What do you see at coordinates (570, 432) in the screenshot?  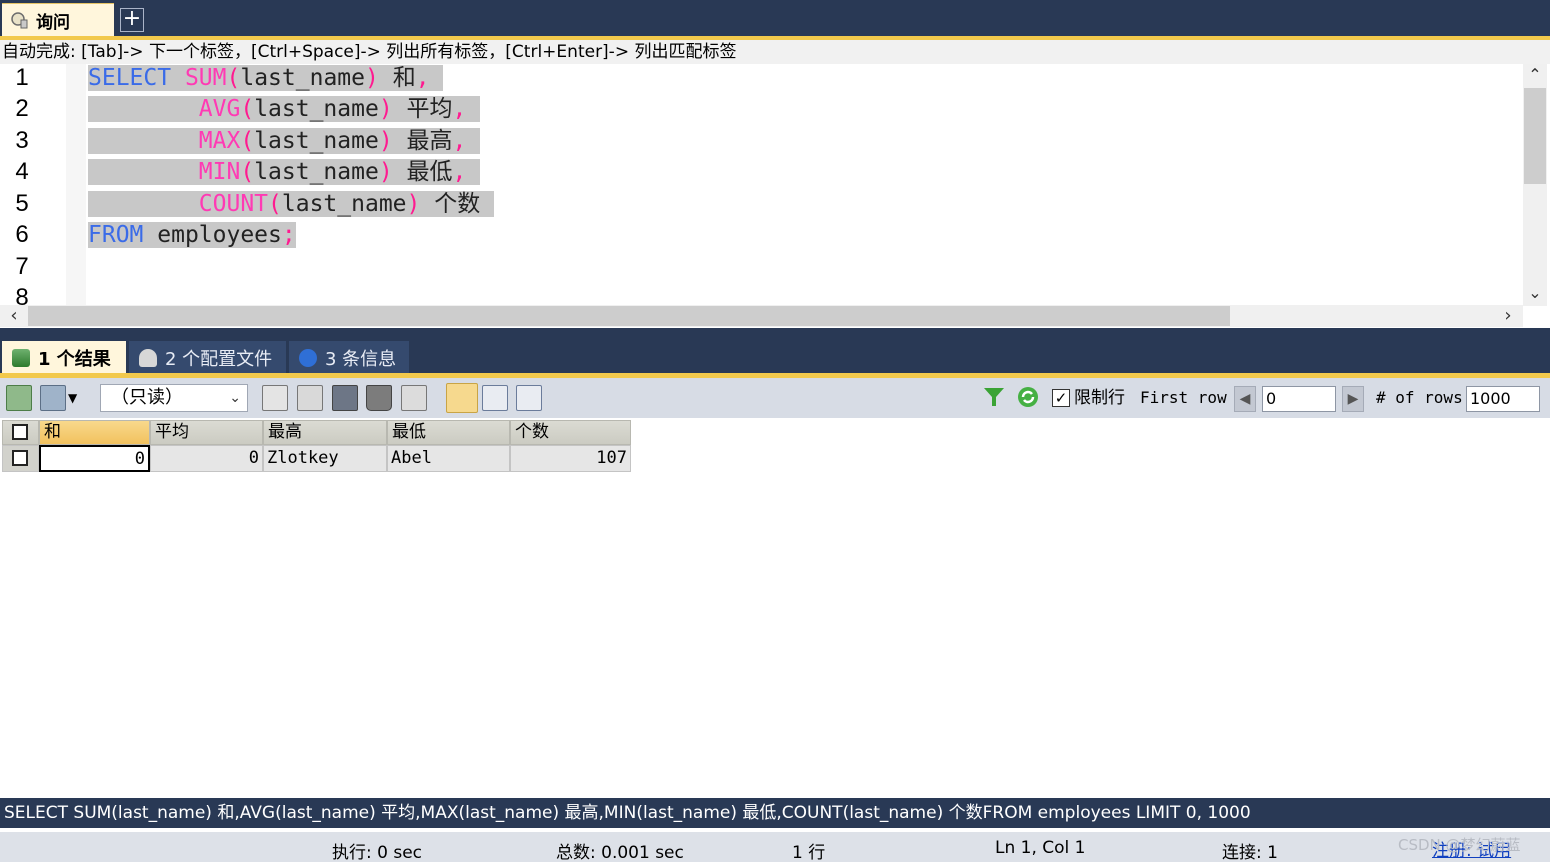 I see `column-header: 个数` at bounding box center [570, 432].